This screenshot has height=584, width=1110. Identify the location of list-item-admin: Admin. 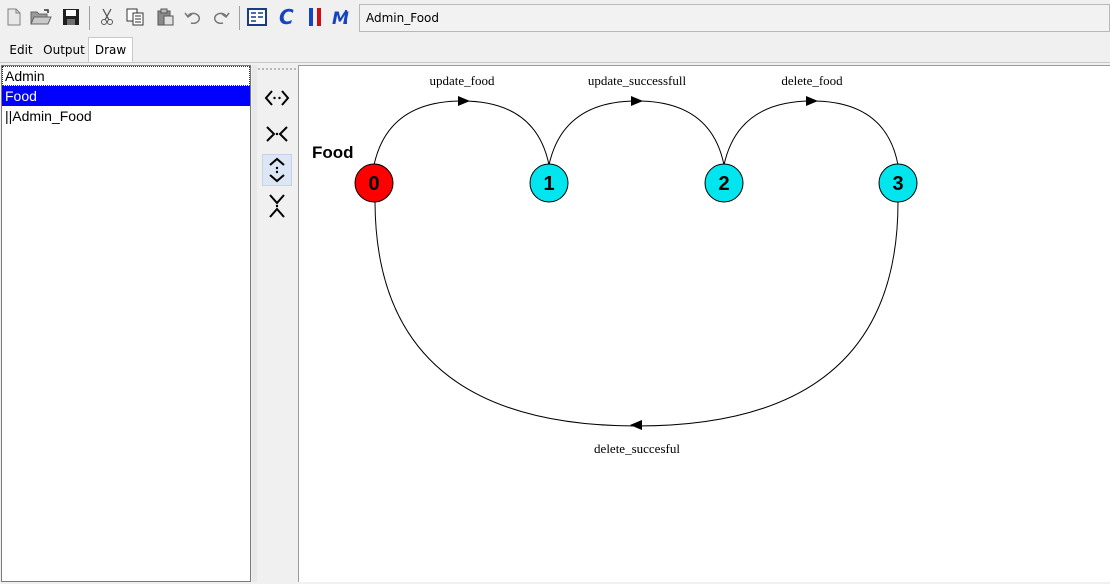
(126, 76).